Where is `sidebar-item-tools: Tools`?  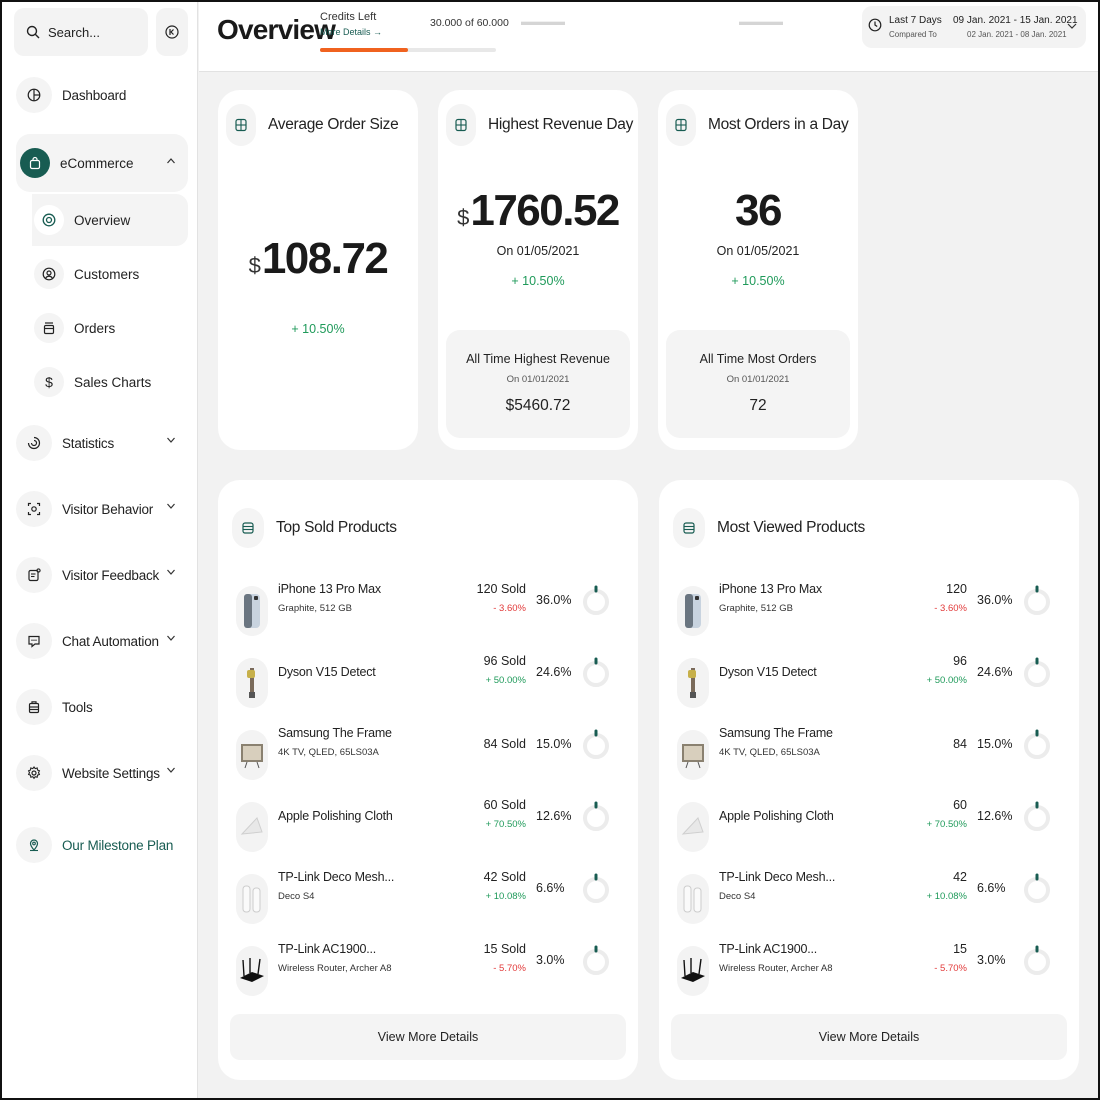
sidebar-item-tools: Tools is located at coordinates (102, 707).